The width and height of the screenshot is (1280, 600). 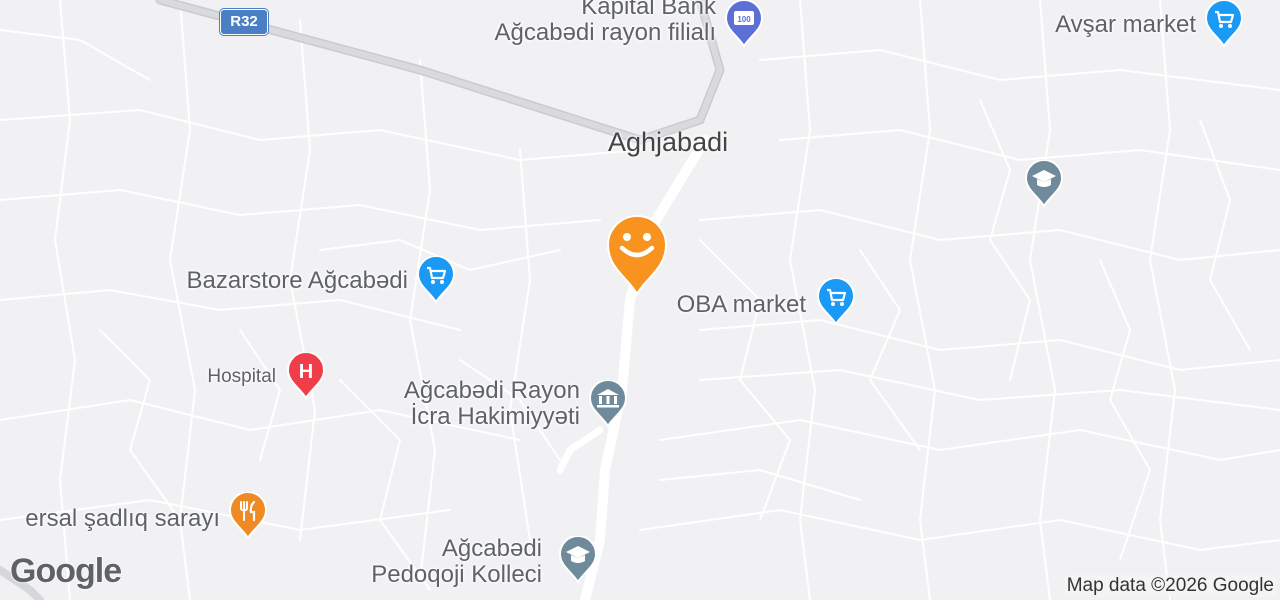 I want to click on school-pin-northeast, so click(x=1044, y=184).